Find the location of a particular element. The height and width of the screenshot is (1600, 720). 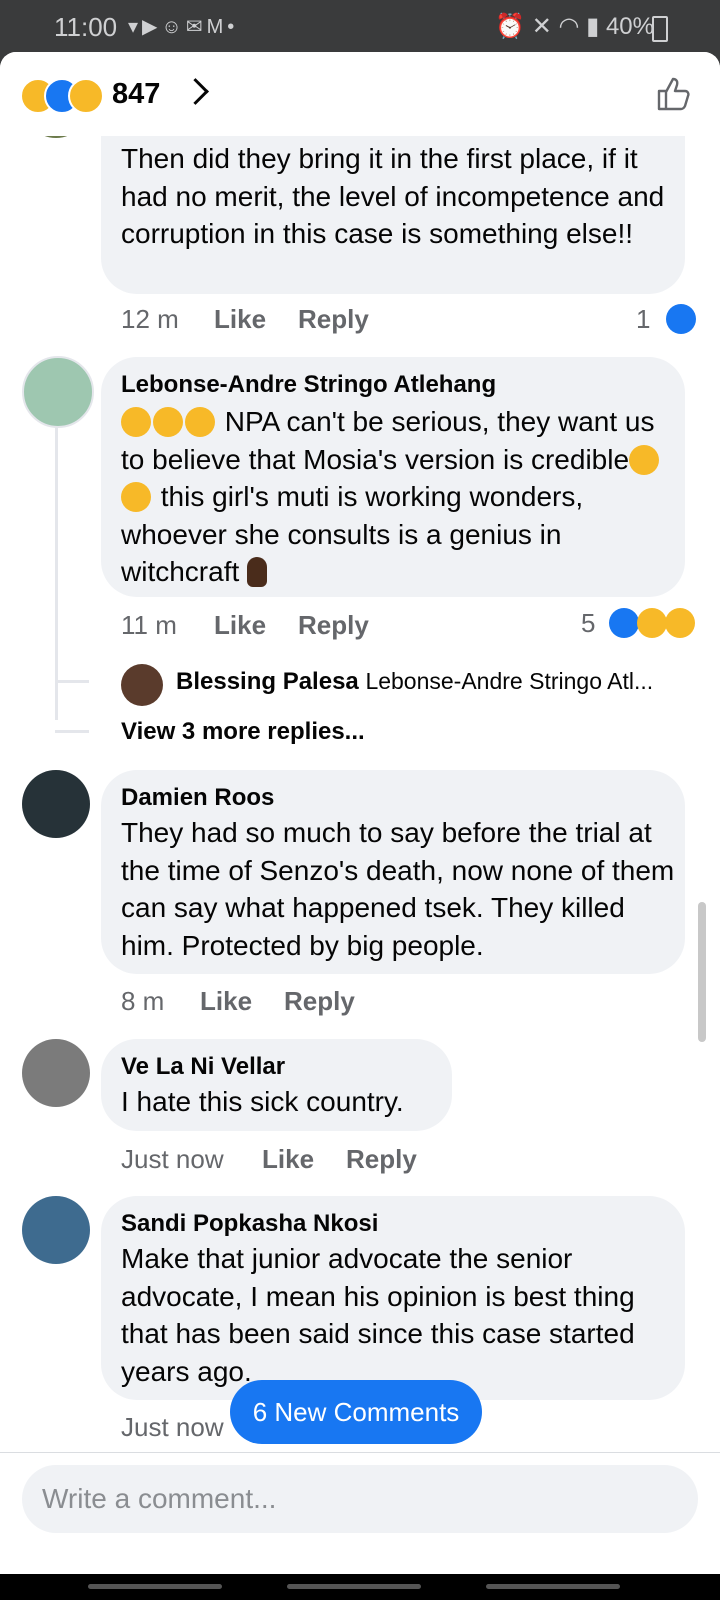

comment-time: 12 m is located at coordinates (150, 319).